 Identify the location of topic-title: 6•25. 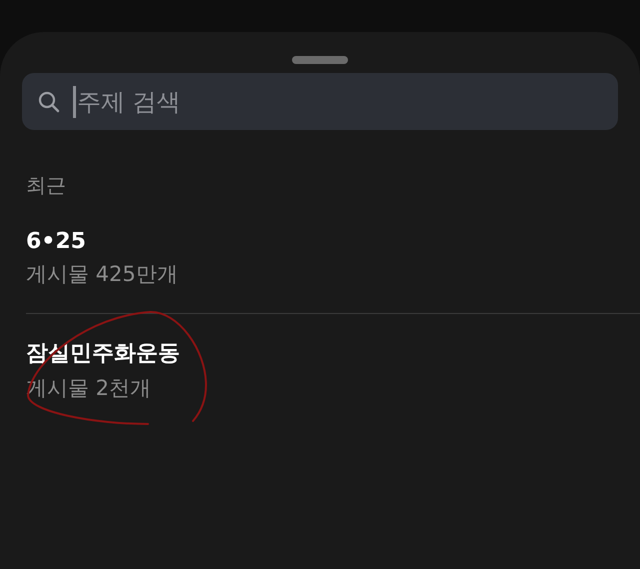
(56, 241).